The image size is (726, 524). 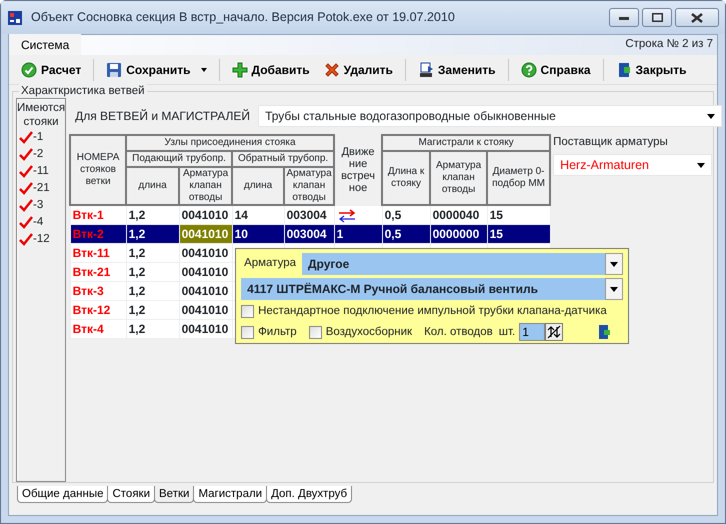 What do you see at coordinates (230, 494) in the screenshot?
I see `tab: Магистрали` at bounding box center [230, 494].